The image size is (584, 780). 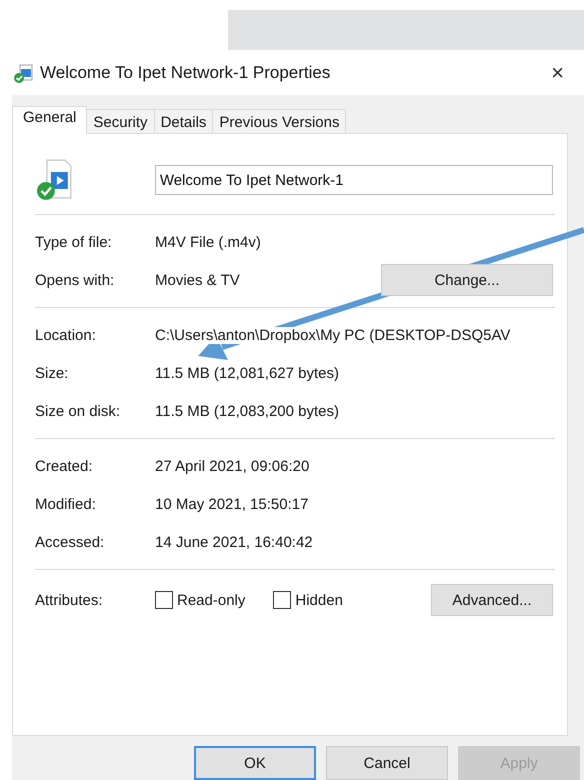 I want to click on dialog-button: Cancel, so click(x=387, y=763).